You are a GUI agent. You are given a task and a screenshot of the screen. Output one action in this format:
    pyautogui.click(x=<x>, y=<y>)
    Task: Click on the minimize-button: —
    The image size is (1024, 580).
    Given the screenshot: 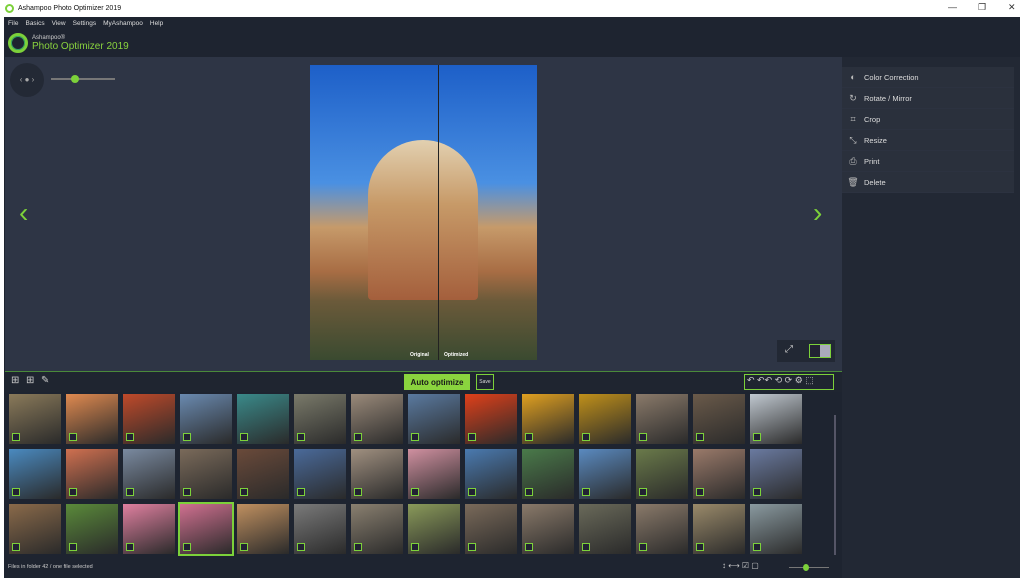 What is the action you would take?
    pyautogui.click(x=952, y=7)
    